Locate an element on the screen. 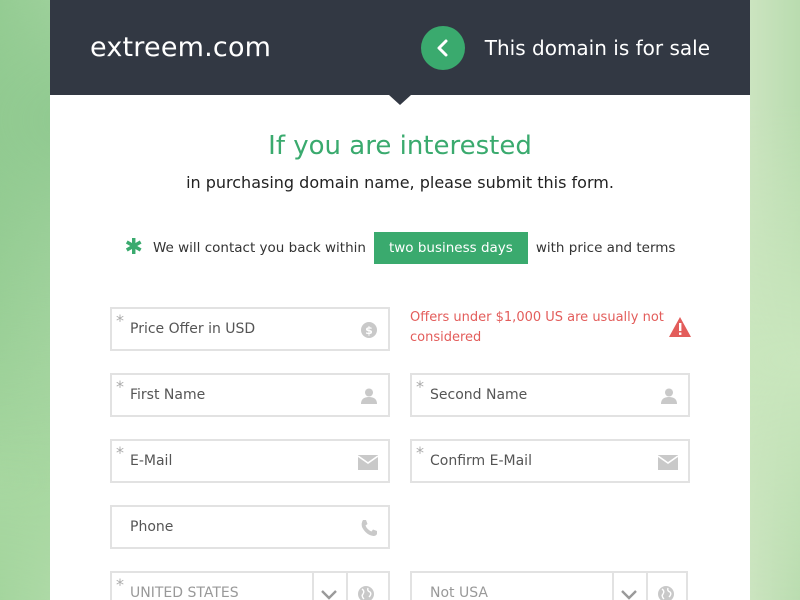  first-name-field: * First Name is located at coordinates (250, 395).